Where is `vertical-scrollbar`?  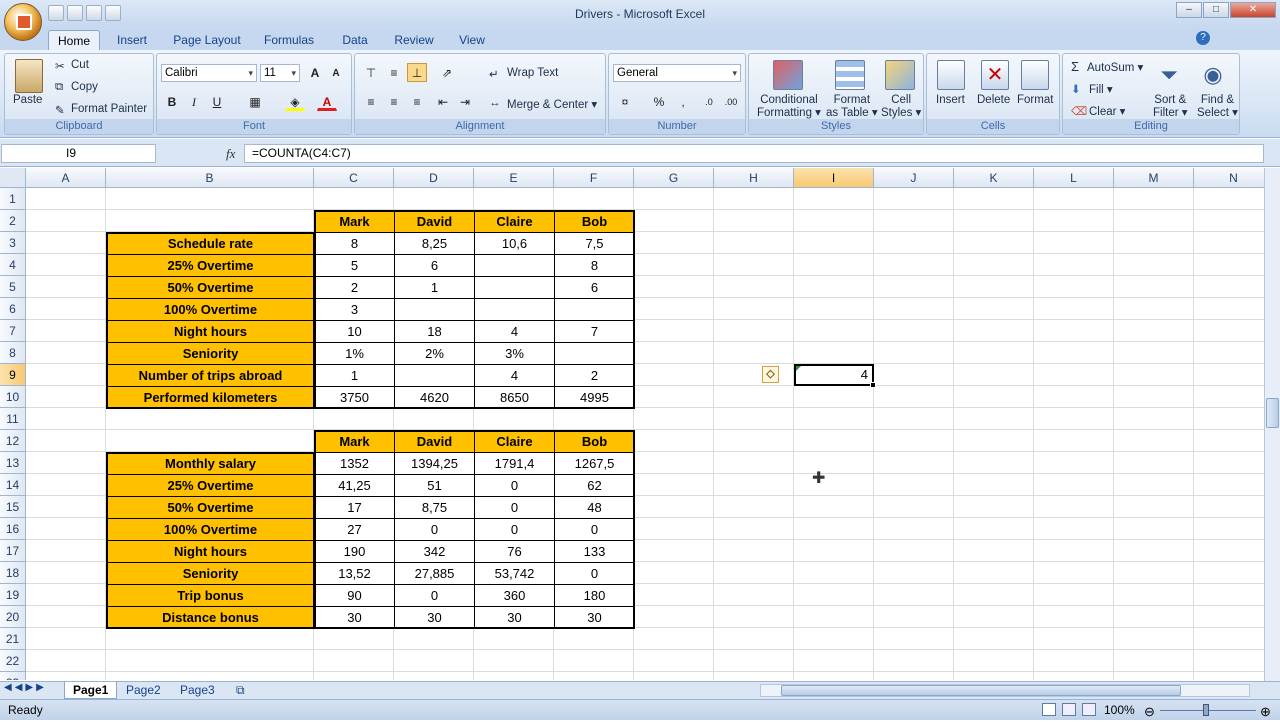 vertical-scrollbar is located at coordinates (1272, 424).